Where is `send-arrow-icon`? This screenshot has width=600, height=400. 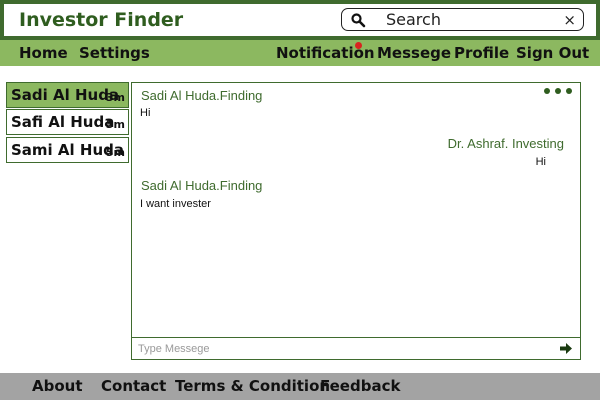
send-arrow-icon is located at coordinates (566, 348).